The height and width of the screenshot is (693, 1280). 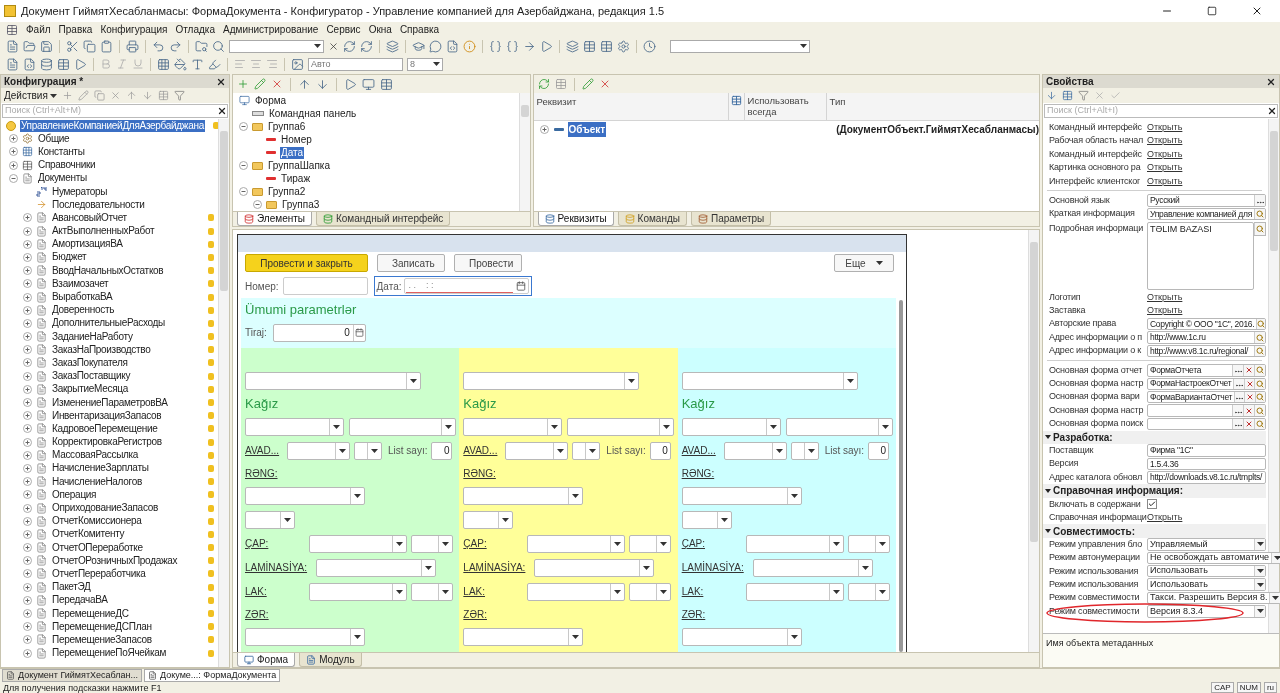 What do you see at coordinates (1206, 214) in the screenshot?
I see `property-field: Управление компанией для` at bounding box center [1206, 214].